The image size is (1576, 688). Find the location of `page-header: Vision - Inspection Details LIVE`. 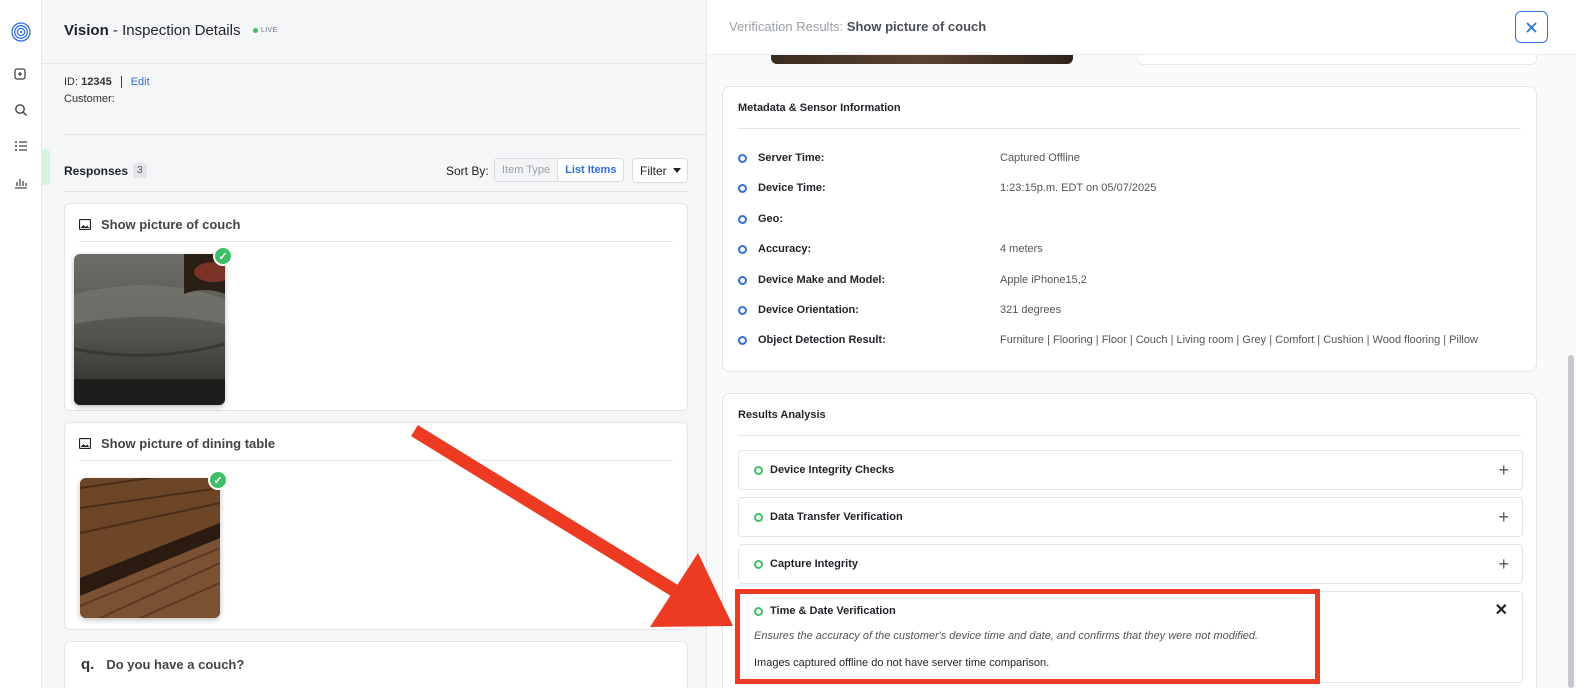

page-header: Vision - Inspection Details LIVE is located at coordinates (376, 32).